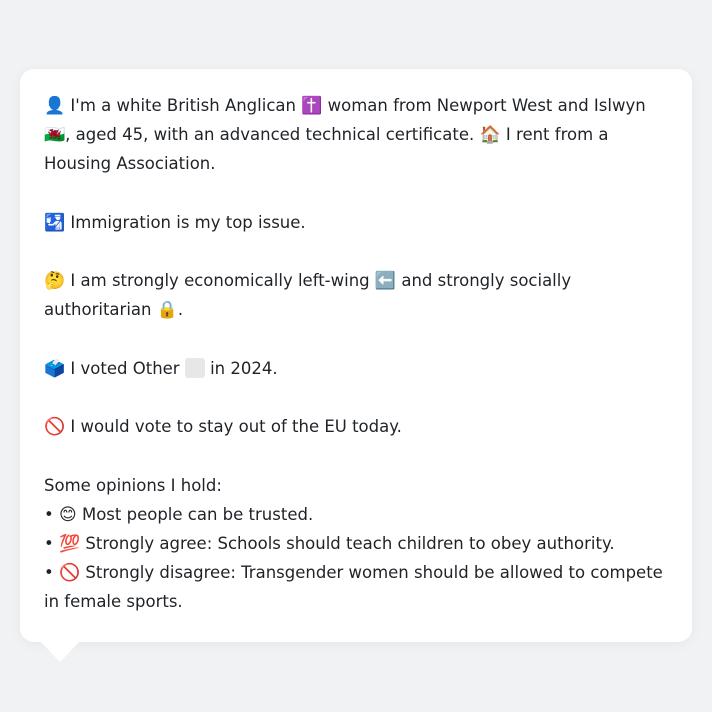 The width and height of the screenshot is (712, 712). I want to click on passport-control-icon: 🛂, so click(55, 222).